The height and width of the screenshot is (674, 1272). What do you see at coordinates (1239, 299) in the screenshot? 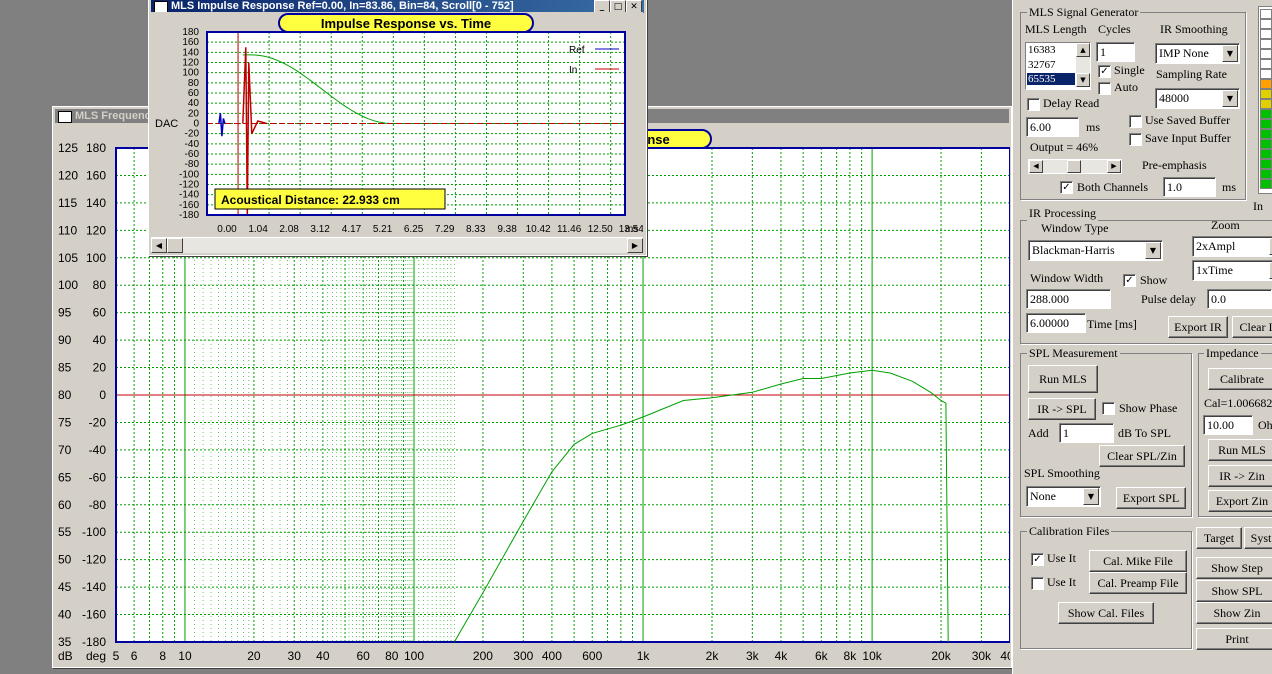
I see `pulse-delay-input: 0.0` at bounding box center [1239, 299].